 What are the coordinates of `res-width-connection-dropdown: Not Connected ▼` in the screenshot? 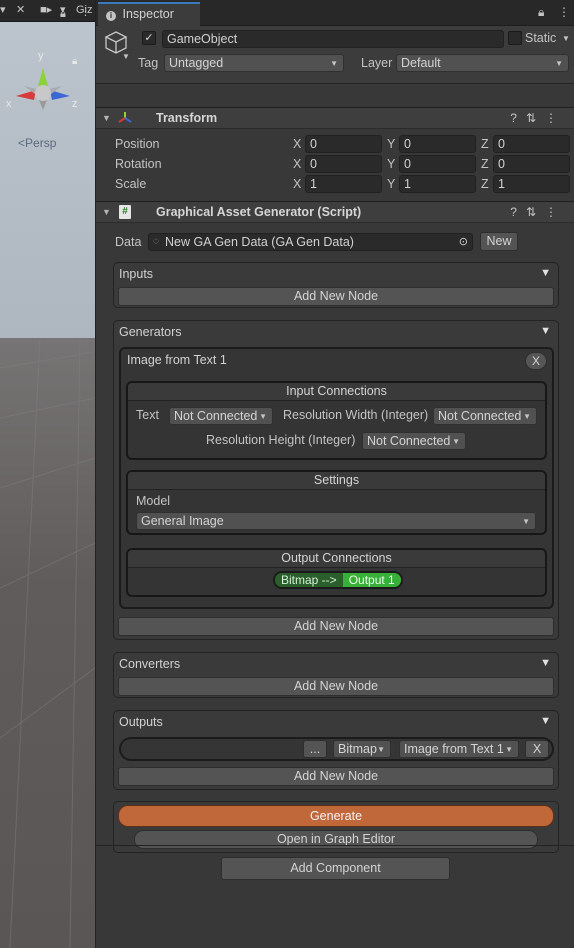 It's located at (485, 416).